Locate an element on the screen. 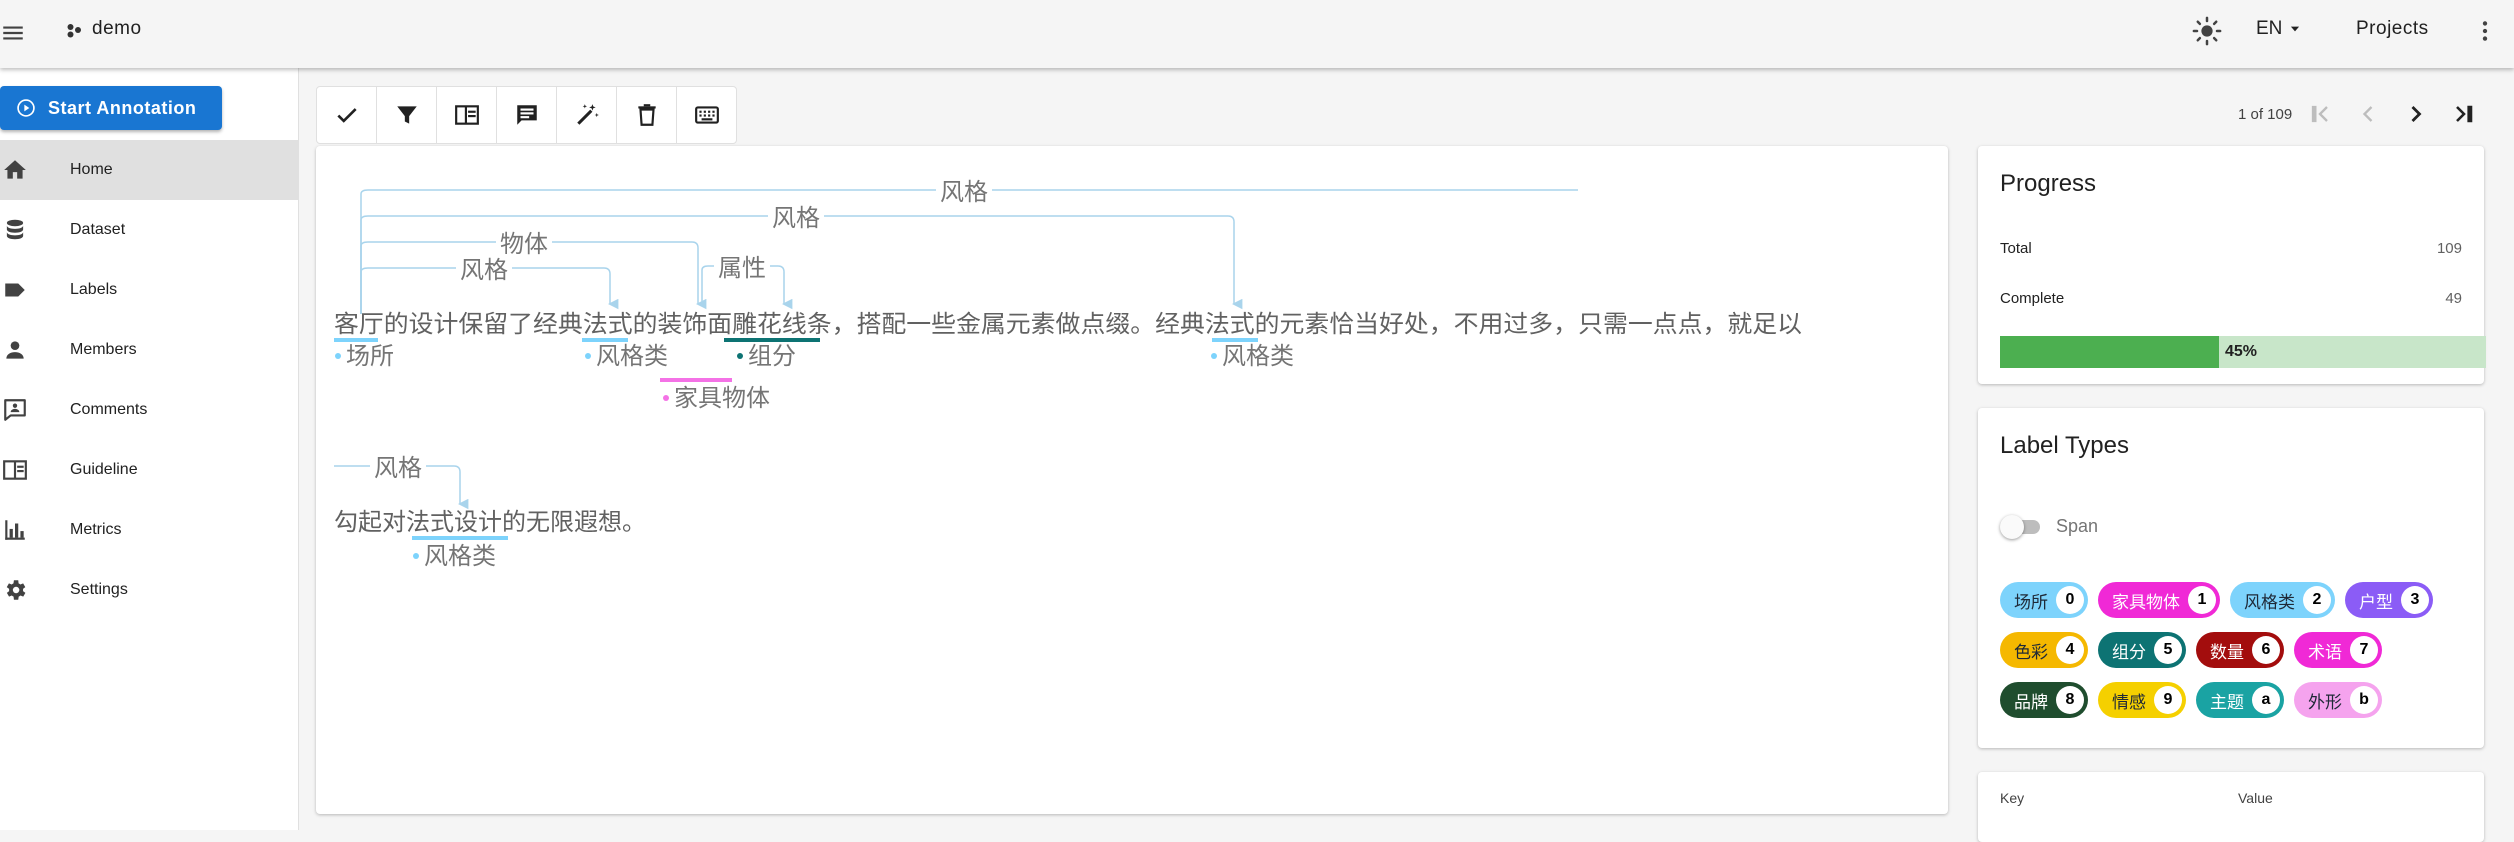 Image resolution: width=2514 pixels, height=842 pixels. label-chip-text: 情感 is located at coordinates (2129, 702).